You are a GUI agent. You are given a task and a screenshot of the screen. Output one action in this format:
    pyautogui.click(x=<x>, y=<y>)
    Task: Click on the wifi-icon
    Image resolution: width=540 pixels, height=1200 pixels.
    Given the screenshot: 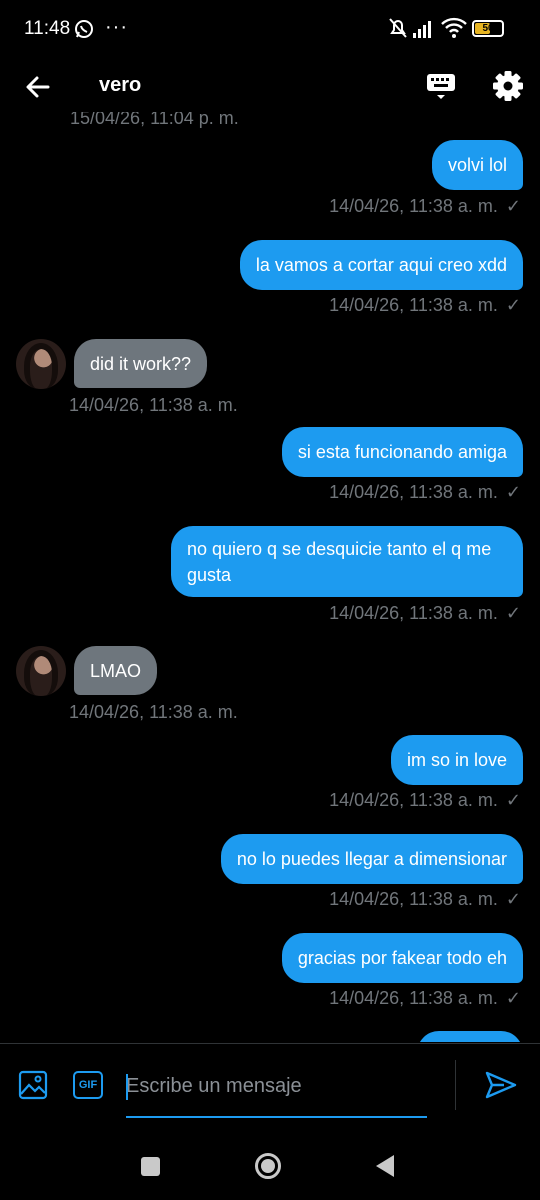 What is the action you would take?
    pyautogui.click(x=454, y=27)
    